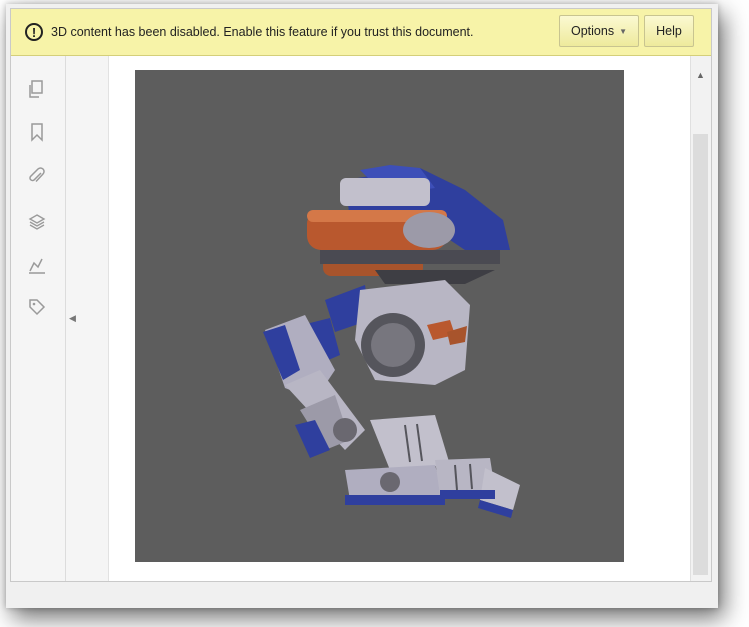 Image resolution: width=749 pixels, height=627 pixels. What do you see at coordinates (700, 75) in the screenshot?
I see `scroll-up-icon: ▲` at bounding box center [700, 75].